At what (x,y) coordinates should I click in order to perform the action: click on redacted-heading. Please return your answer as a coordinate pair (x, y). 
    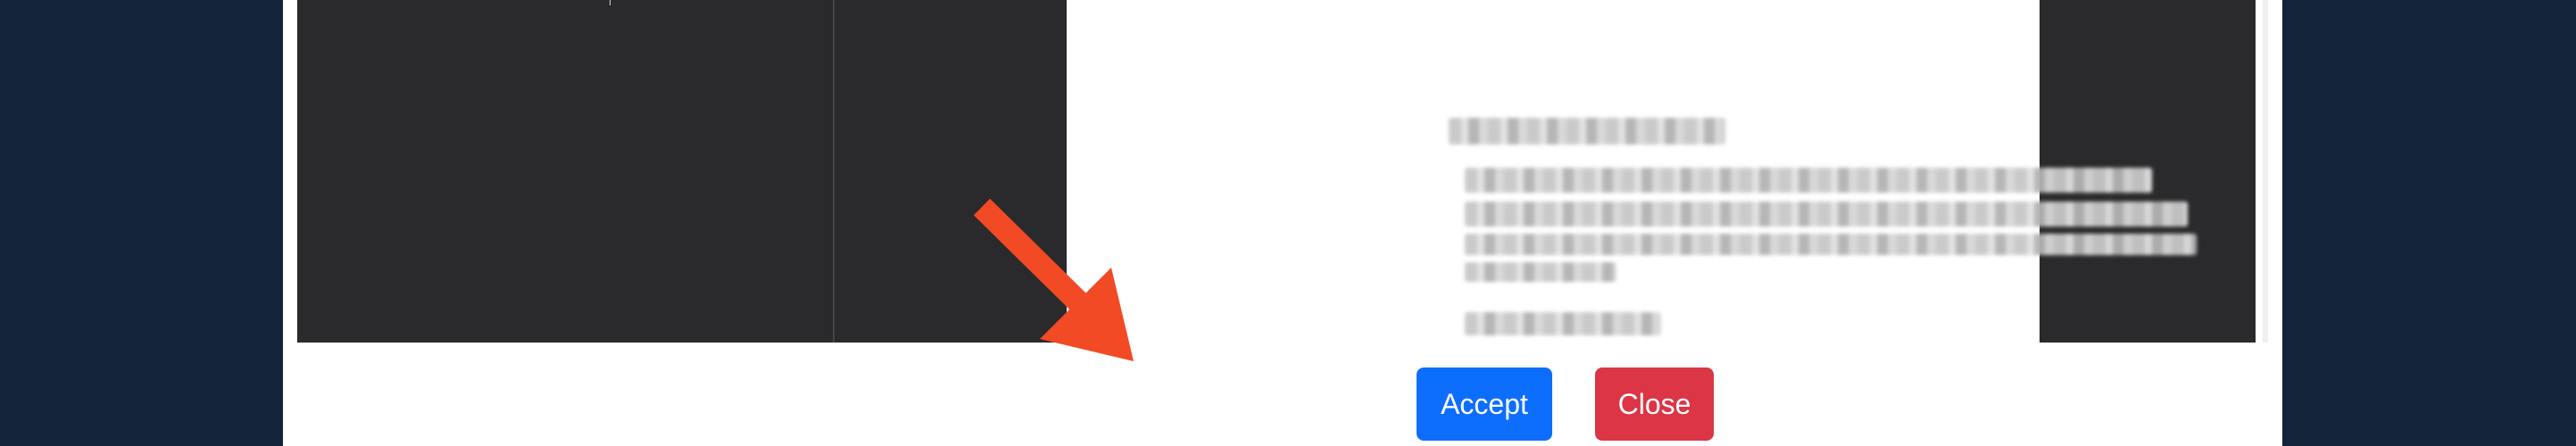
    Looking at the image, I should click on (1587, 131).